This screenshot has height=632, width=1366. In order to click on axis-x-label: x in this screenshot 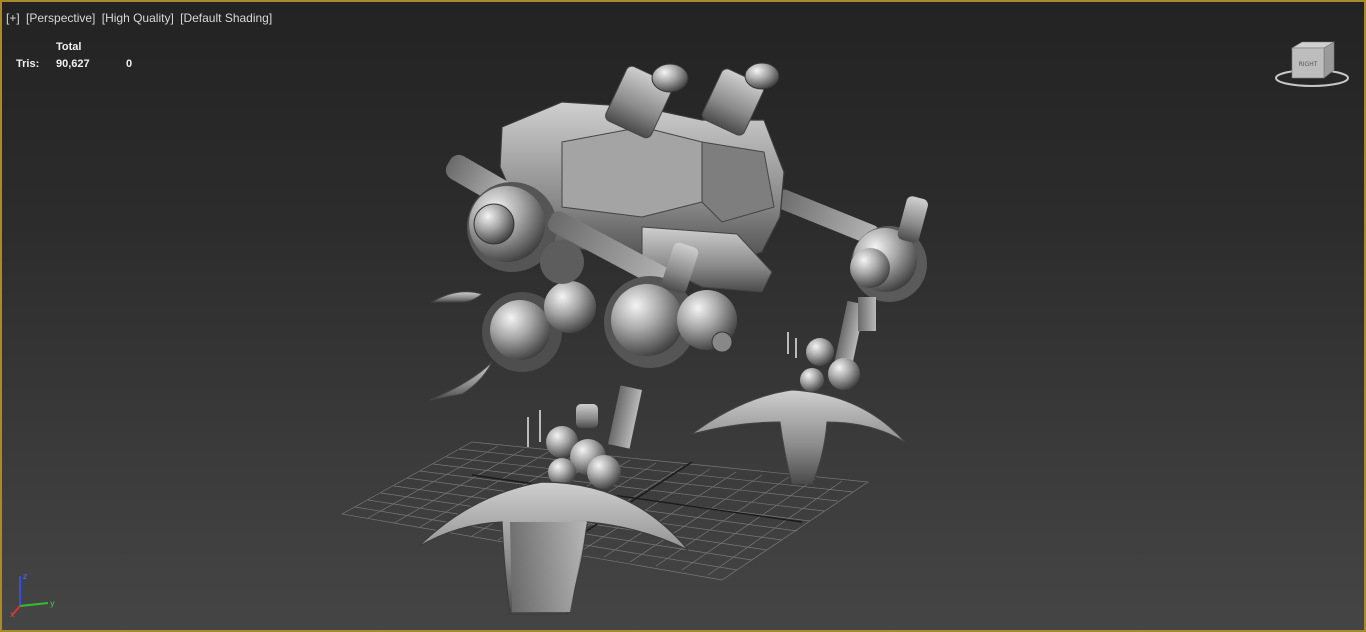, I will do `click(12, 614)`.